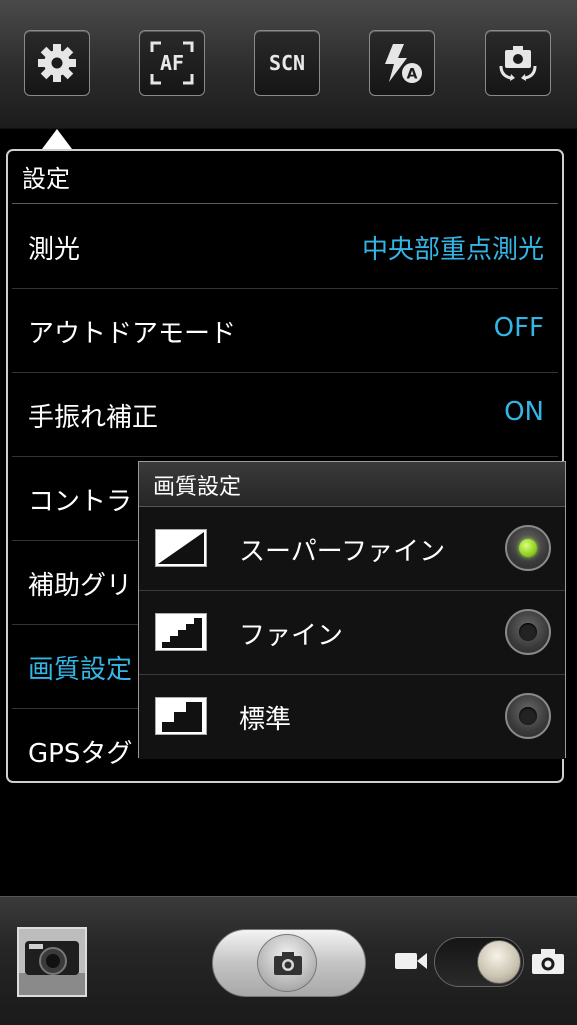 The image size is (577, 1025). I want to click on flash-button: A, so click(402, 63).